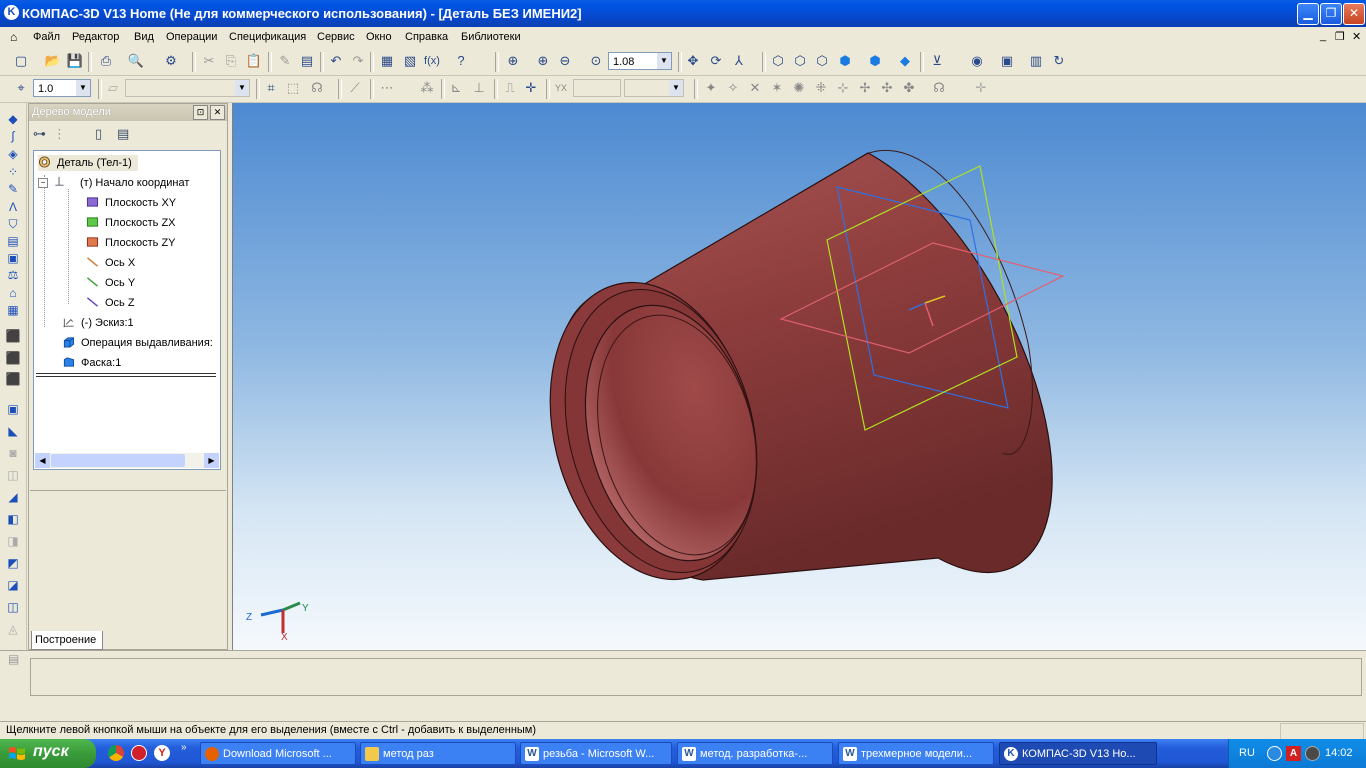 The width and height of the screenshot is (1366, 768). I want to click on layer-select: ▼, so click(187, 88).